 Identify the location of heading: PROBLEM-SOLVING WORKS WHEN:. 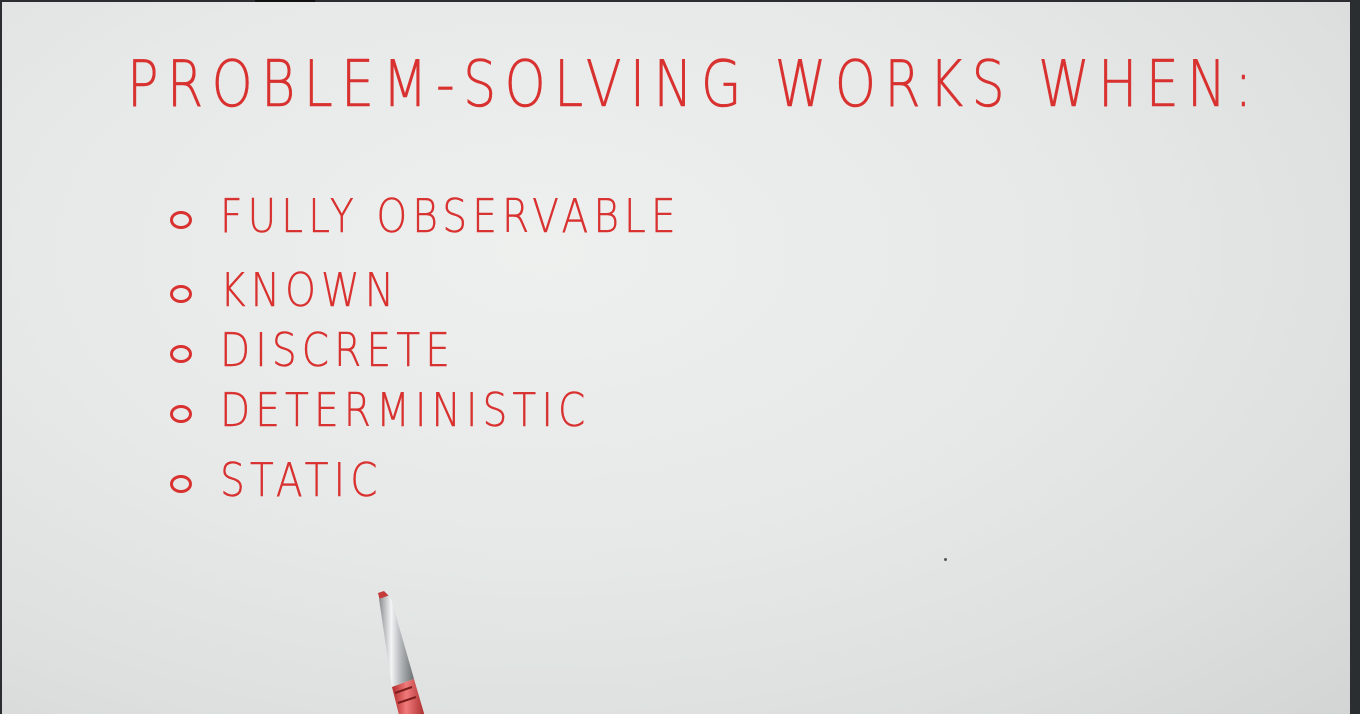
(694, 85).